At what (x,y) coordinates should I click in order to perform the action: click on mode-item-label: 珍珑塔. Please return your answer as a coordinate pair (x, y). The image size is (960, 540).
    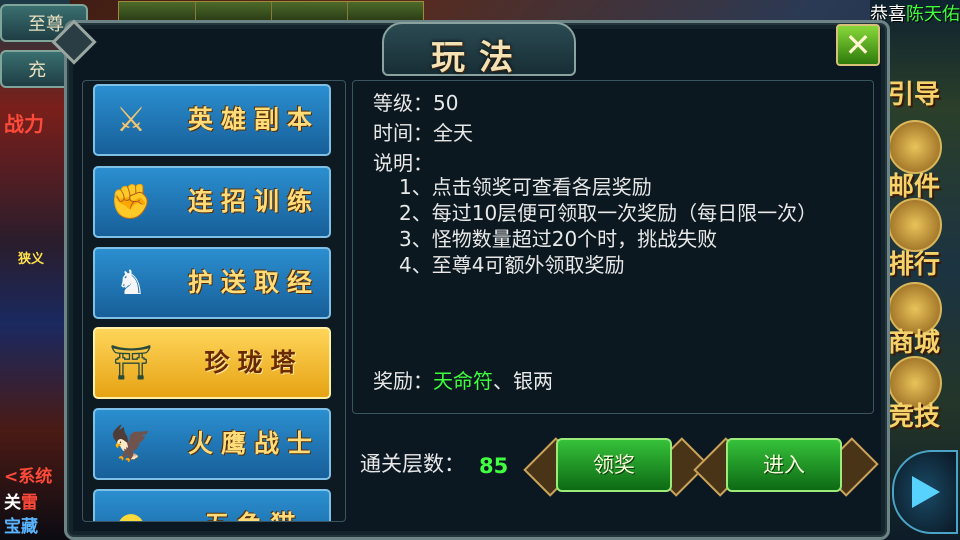
    Looking at the image, I should click on (254, 362).